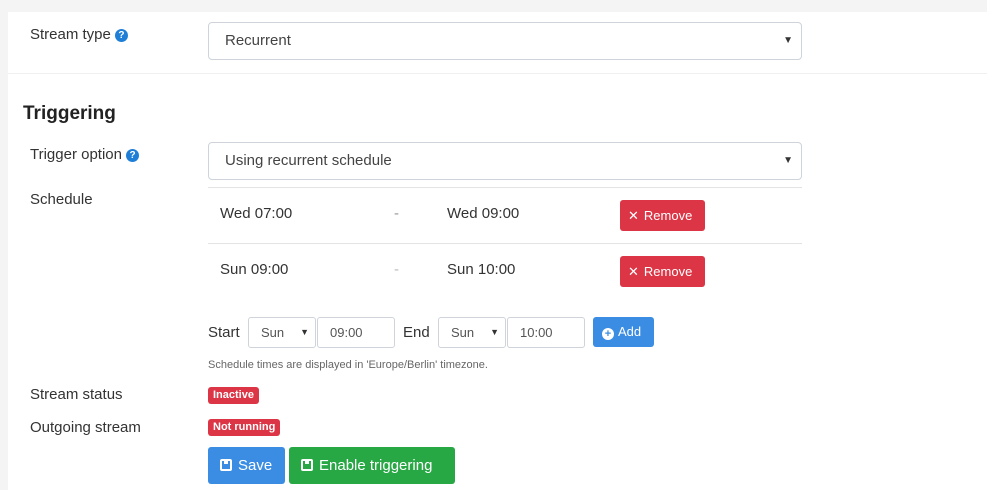 Image resolution: width=987 pixels, height=490 pixels. What do you see at coordinates (254, 269) in the screenshot?
I see `schedule-start: Sun 09:00` at bounding box center [254, 269].